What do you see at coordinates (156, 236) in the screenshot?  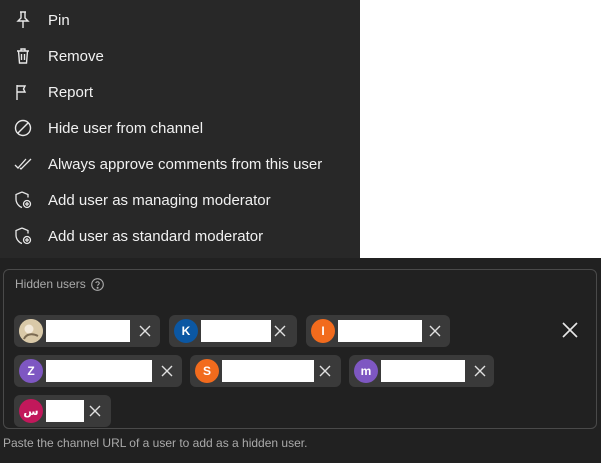 I see `menu-item-label: Add user as standard moderator` at bounding box center [156, 236].